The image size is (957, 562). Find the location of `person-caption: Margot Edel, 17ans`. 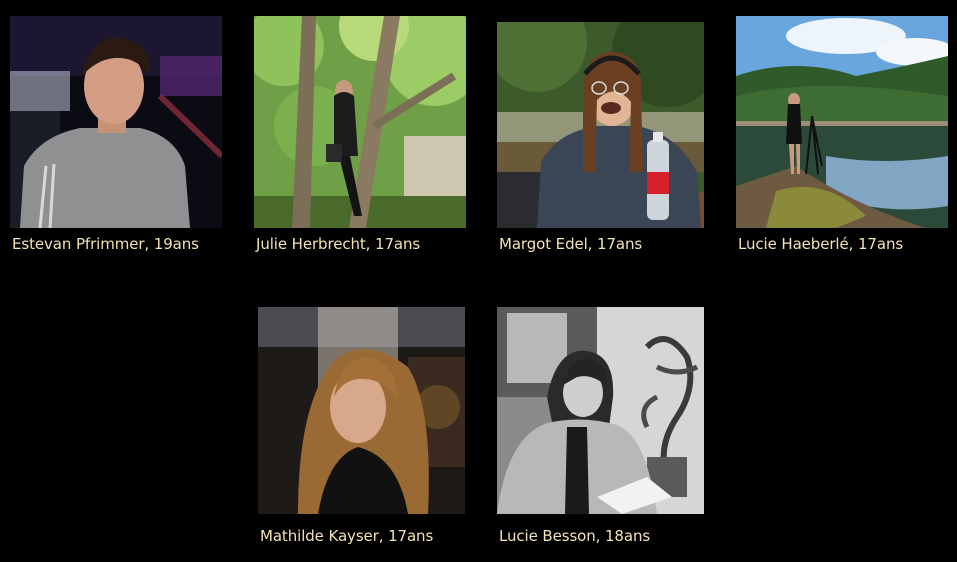

person-caption: Margot Edel, 17ans is located at coordinates (571, 244).